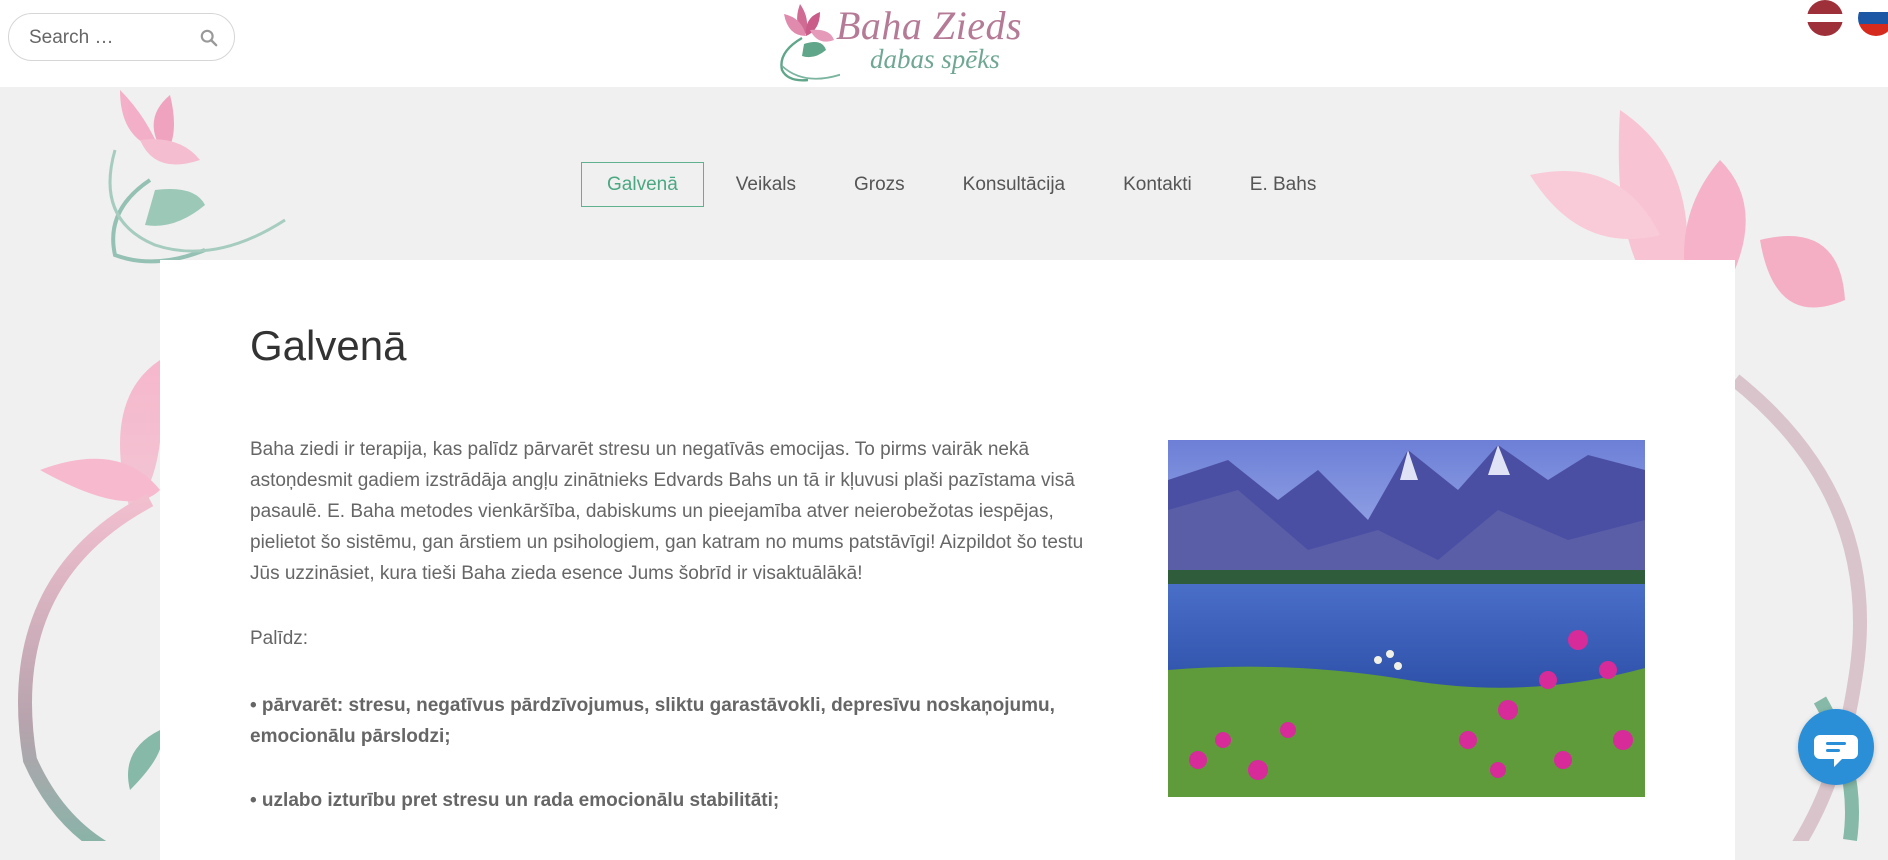 The image size is (1888, 860). I want to click on nav-item-veikals: Veikals, so click(766, 184).